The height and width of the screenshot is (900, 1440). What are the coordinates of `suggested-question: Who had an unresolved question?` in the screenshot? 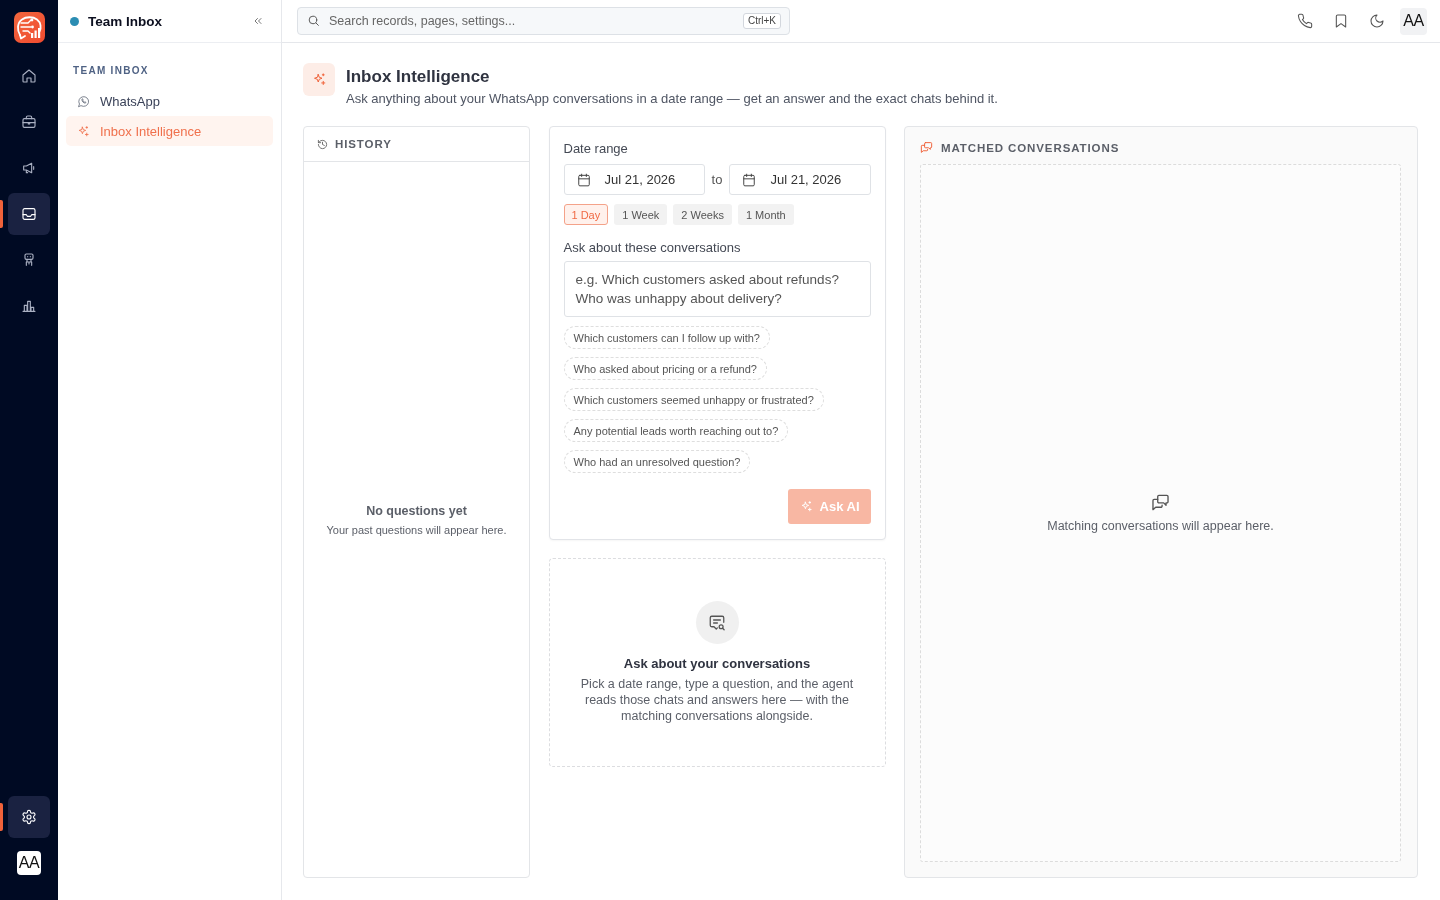 It's located at (657, 461).